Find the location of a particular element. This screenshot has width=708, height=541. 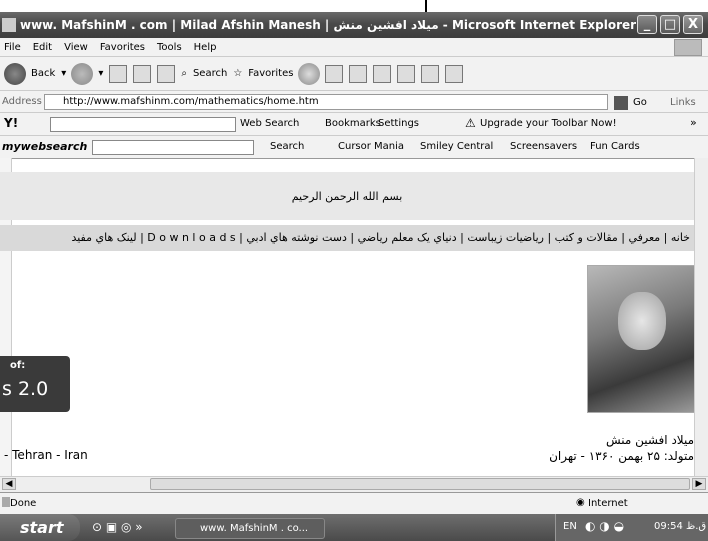

print-icon is located at coordinates (358, 73).